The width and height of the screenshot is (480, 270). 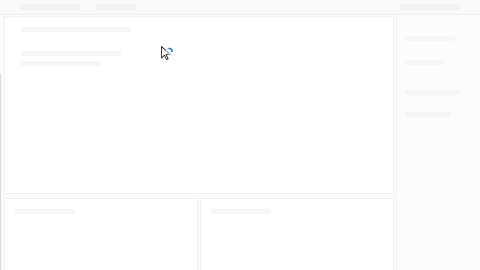 I want to click on content-card-right, so click(x=297, y=234).